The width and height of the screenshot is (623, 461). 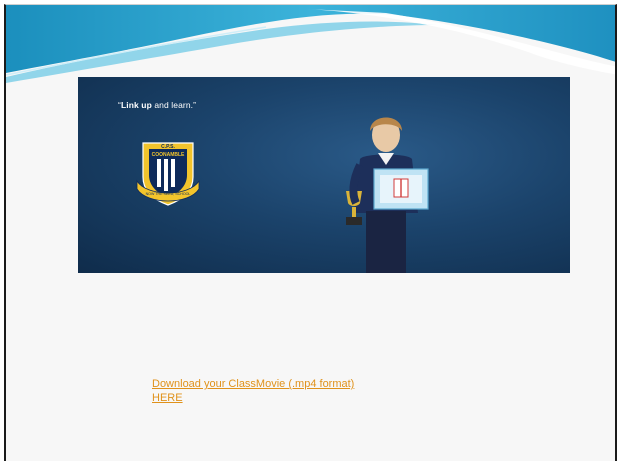 I want to click on svg-text: C.P.S., so click(x=168, y=147).